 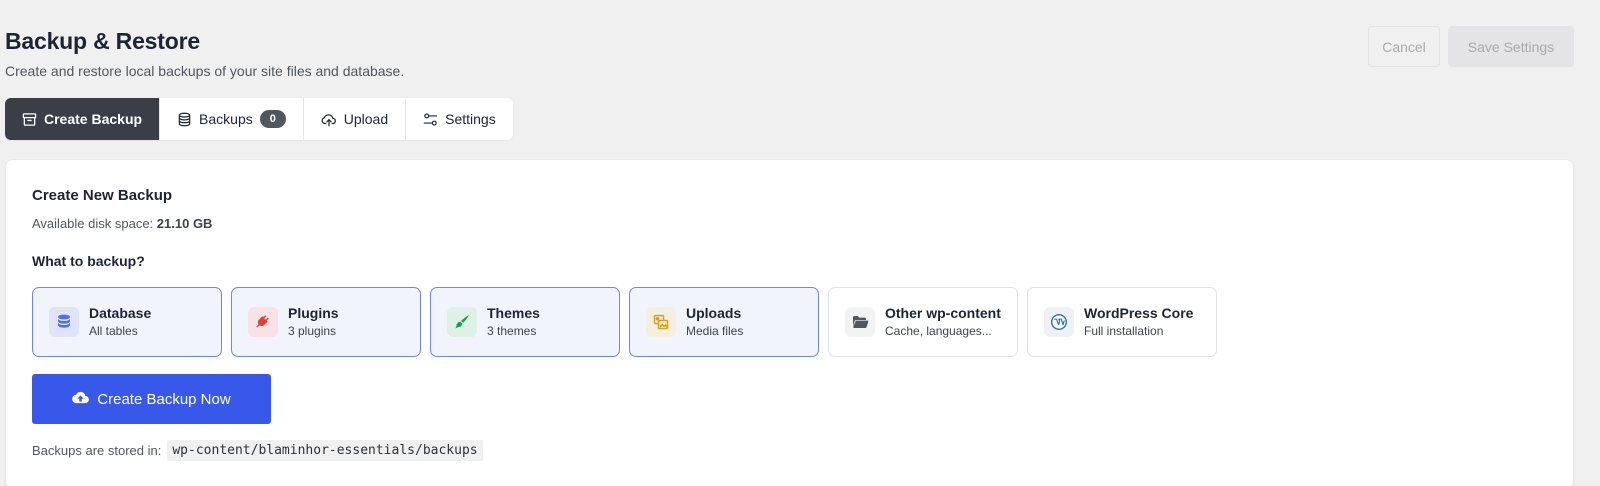 What do you see at coordinates (470, 119) in the screenshot?
I see `tab-label: Settings` at bounding box center [470, 119].